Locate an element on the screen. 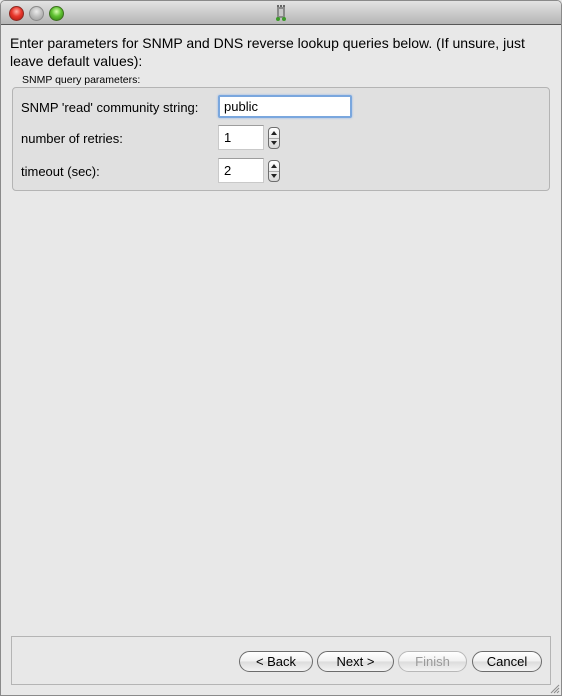 The width and height of the screenshot is (562, 696). next-button: Next > is located at coordinates (355, 661).